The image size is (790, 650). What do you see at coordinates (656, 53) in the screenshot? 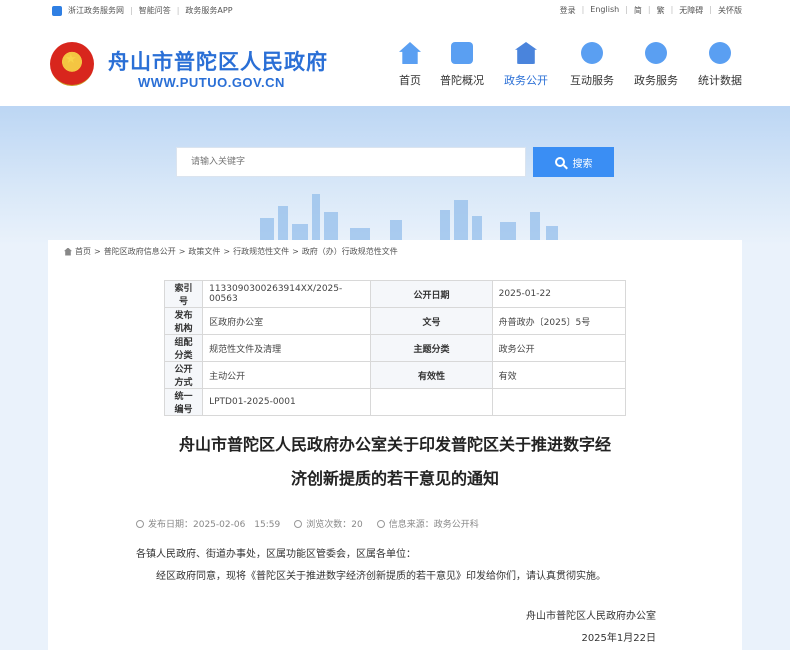
I see `hands-heart-icon` at bounding box center [656, 53].